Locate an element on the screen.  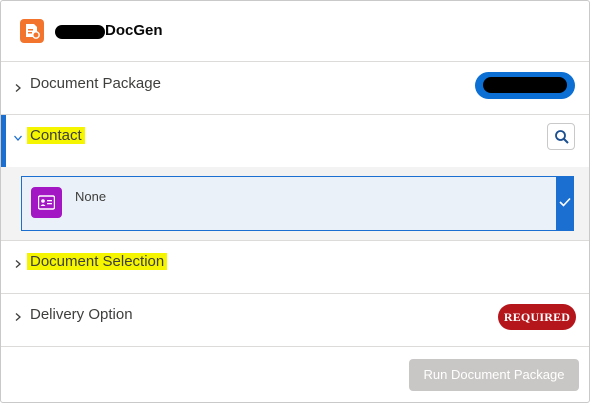
section-contact: Contact is located at coordinates (295, 141).